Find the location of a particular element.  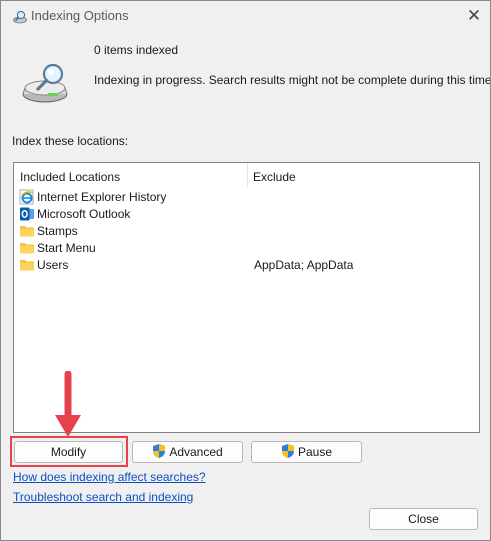

items-indexed-count: 0 items indexed is located at coordinates (136, 50).